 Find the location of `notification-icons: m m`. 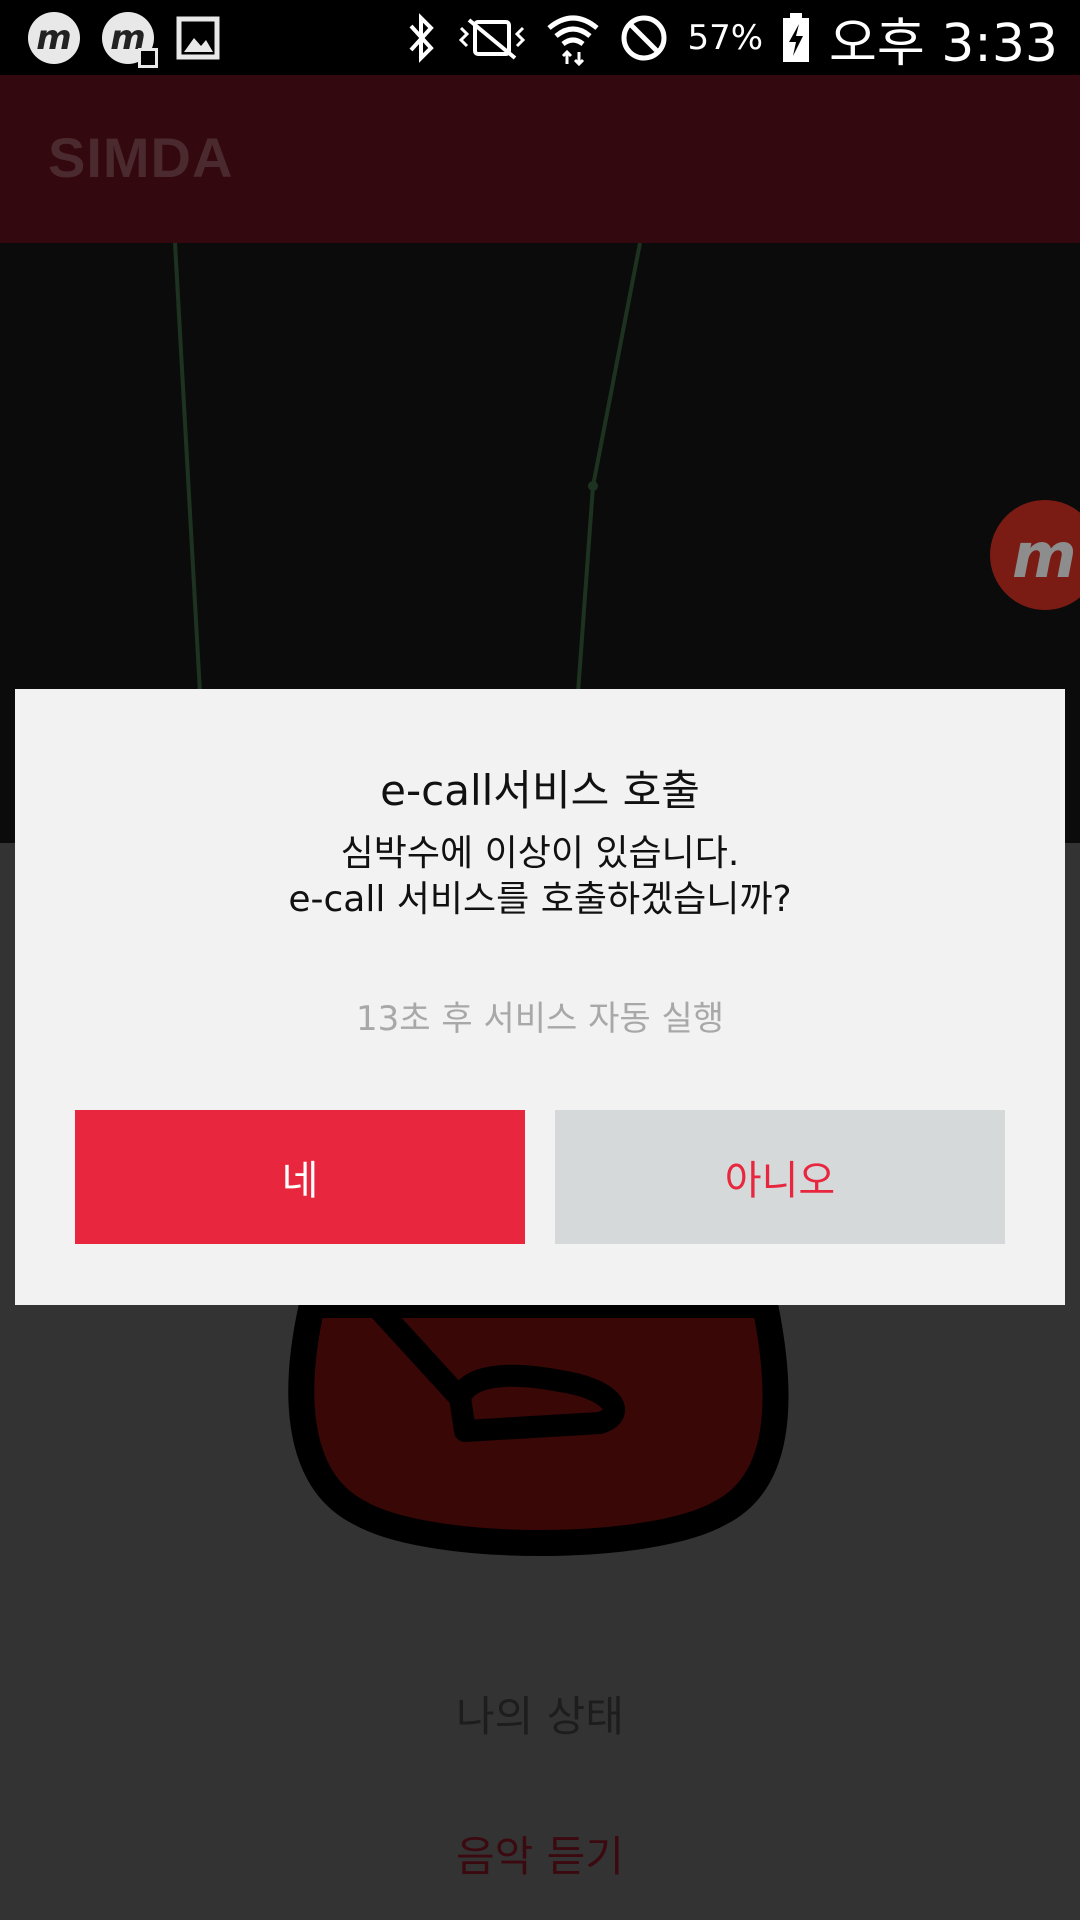

notification-icons: m m is located at coordinates (124, 40).